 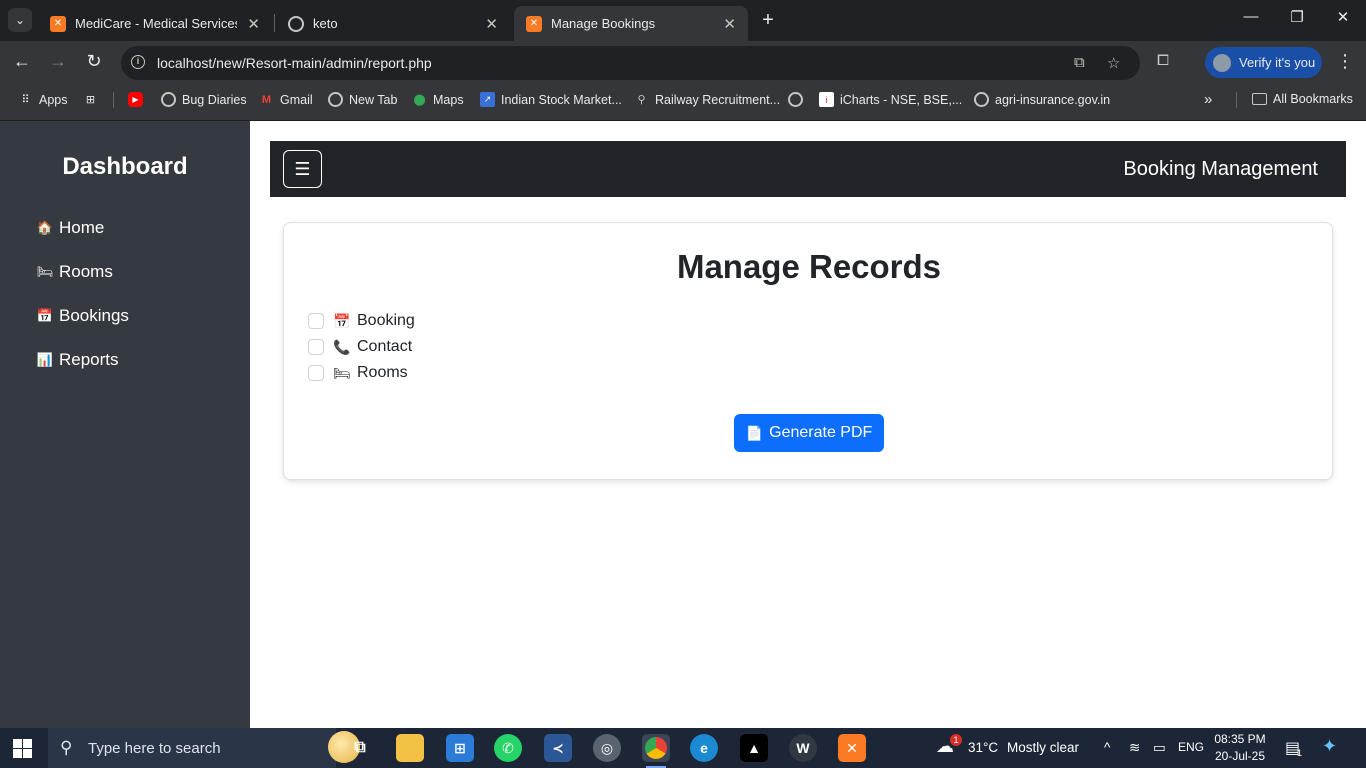 I want to click on bar-chart-icon: 📊, so click(x=45, y=359).